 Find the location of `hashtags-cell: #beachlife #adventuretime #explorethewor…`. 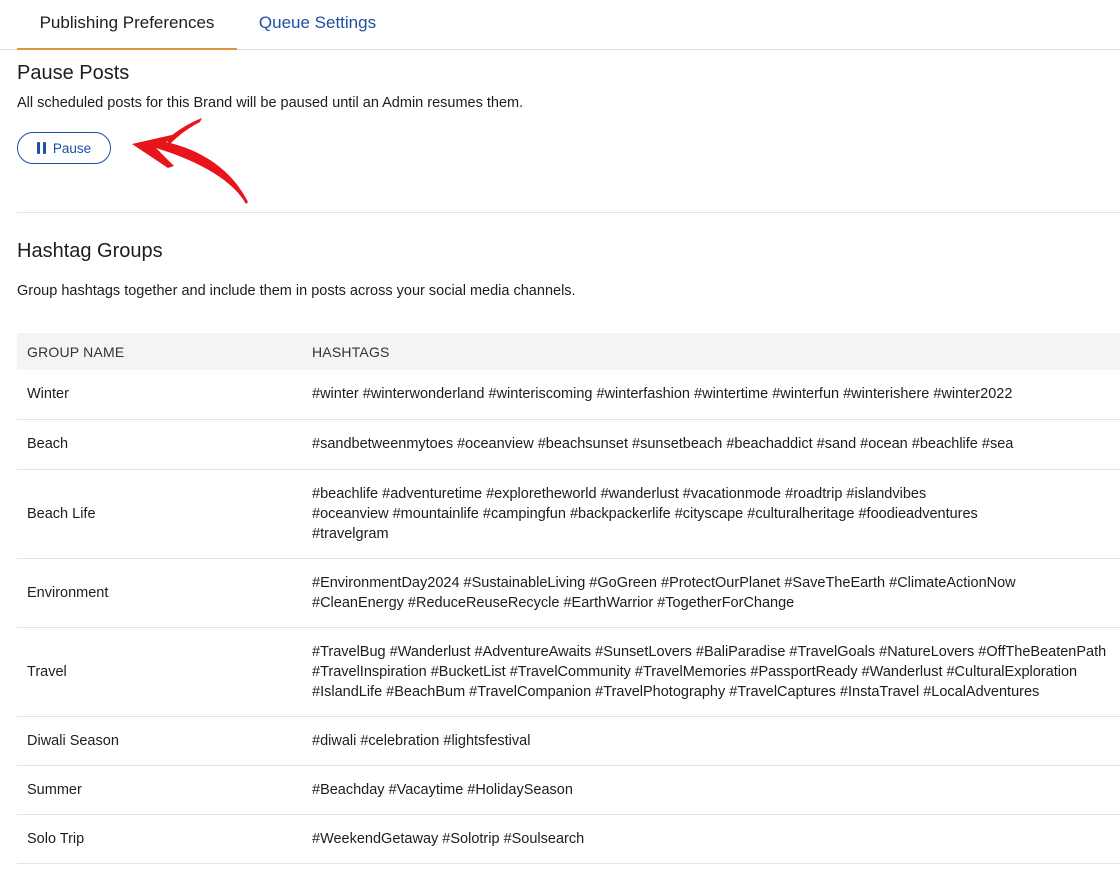

hashtags-cell: #beachlife #adventuretime #explorethewor… is located at coordinates (716, 514).